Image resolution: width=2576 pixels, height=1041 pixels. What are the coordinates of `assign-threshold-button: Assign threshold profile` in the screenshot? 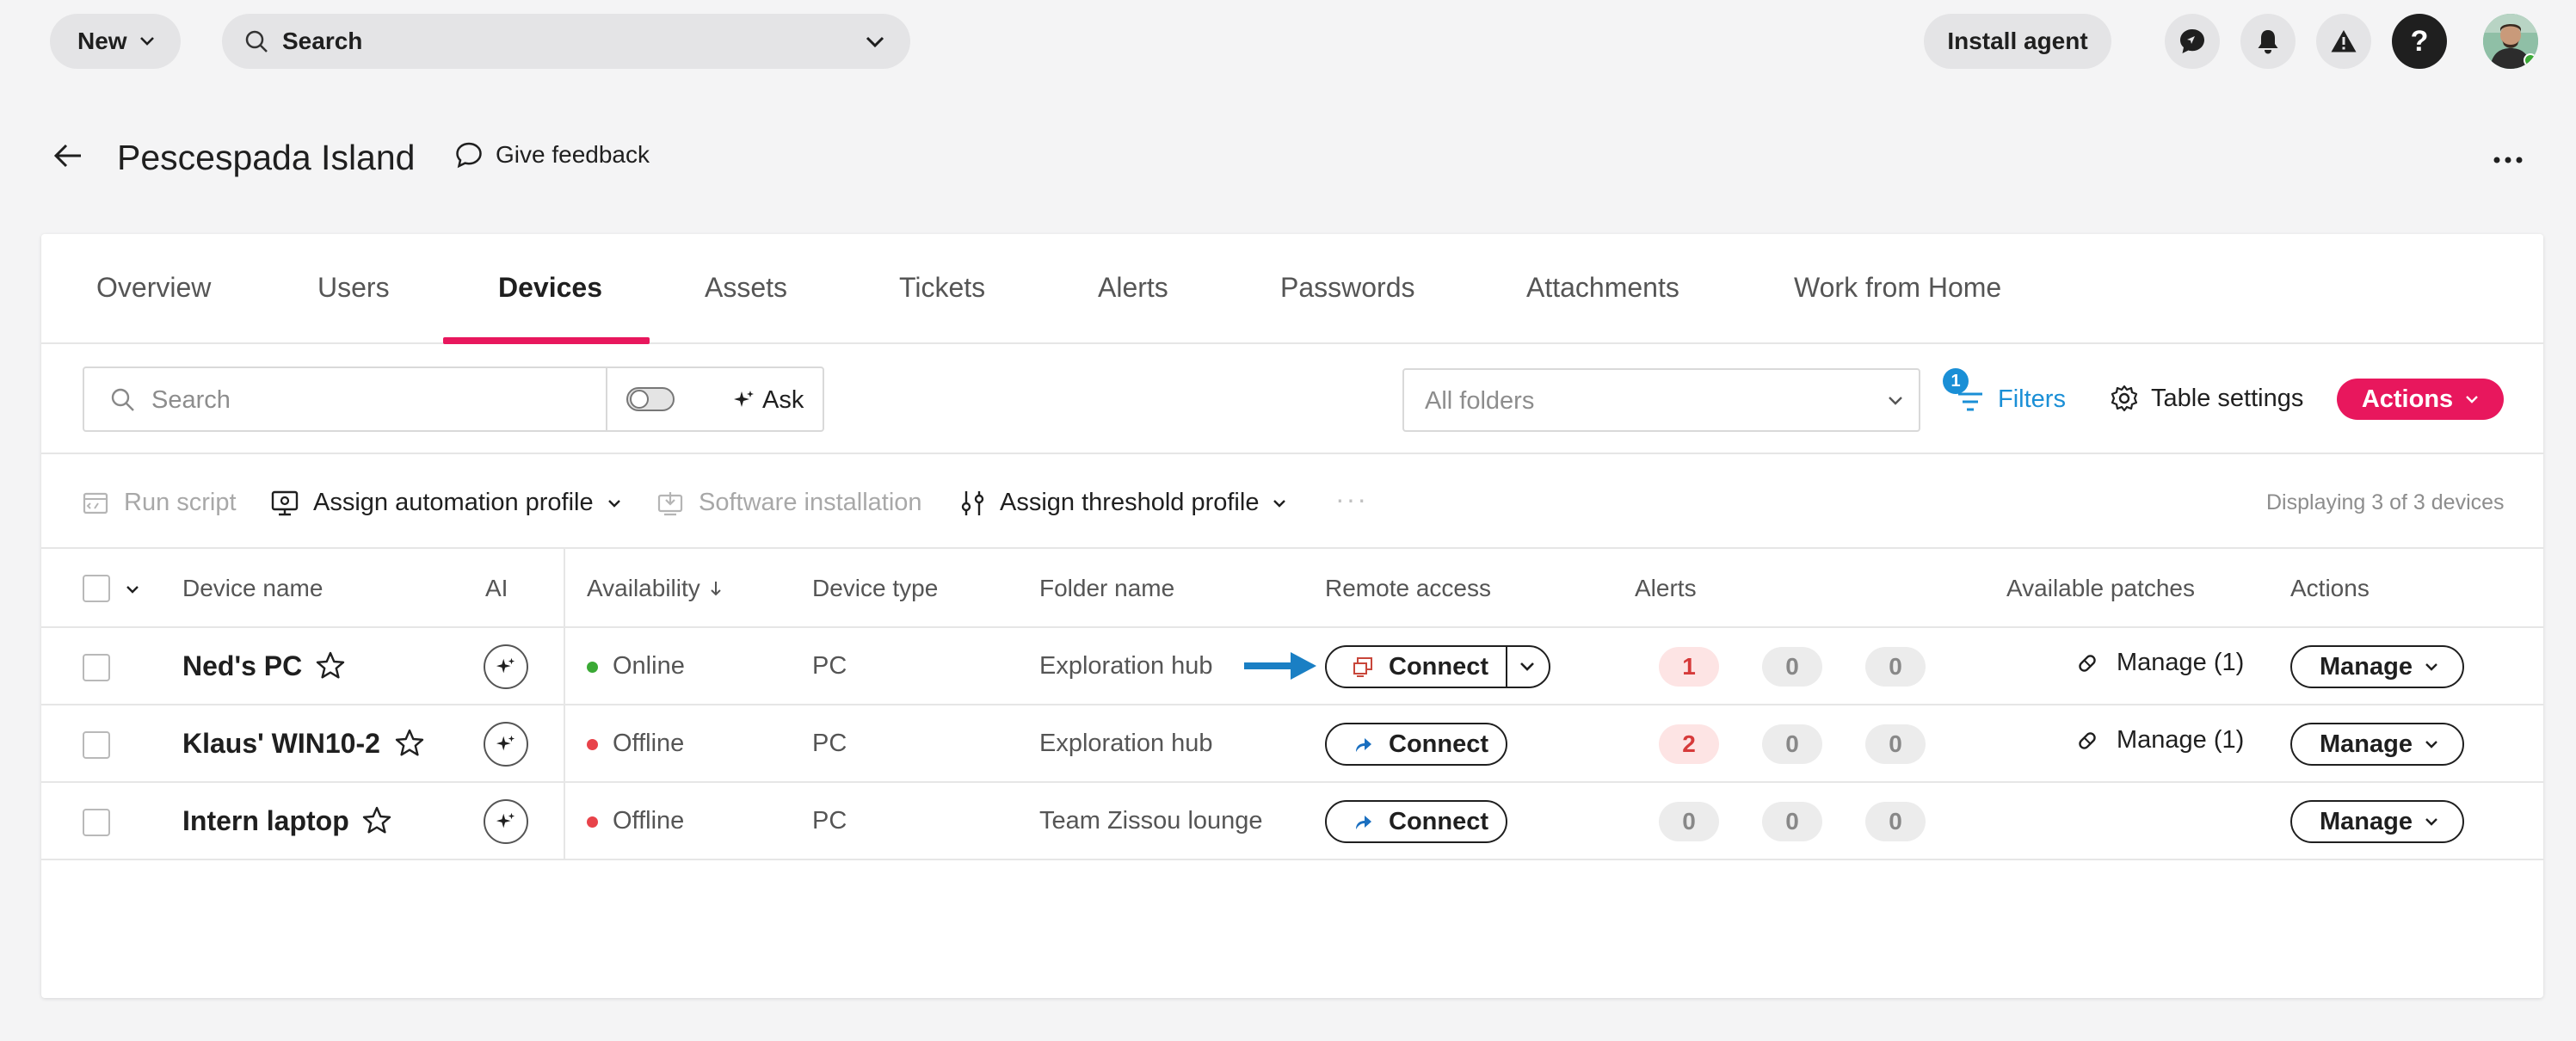 It's located at (1123, 503).